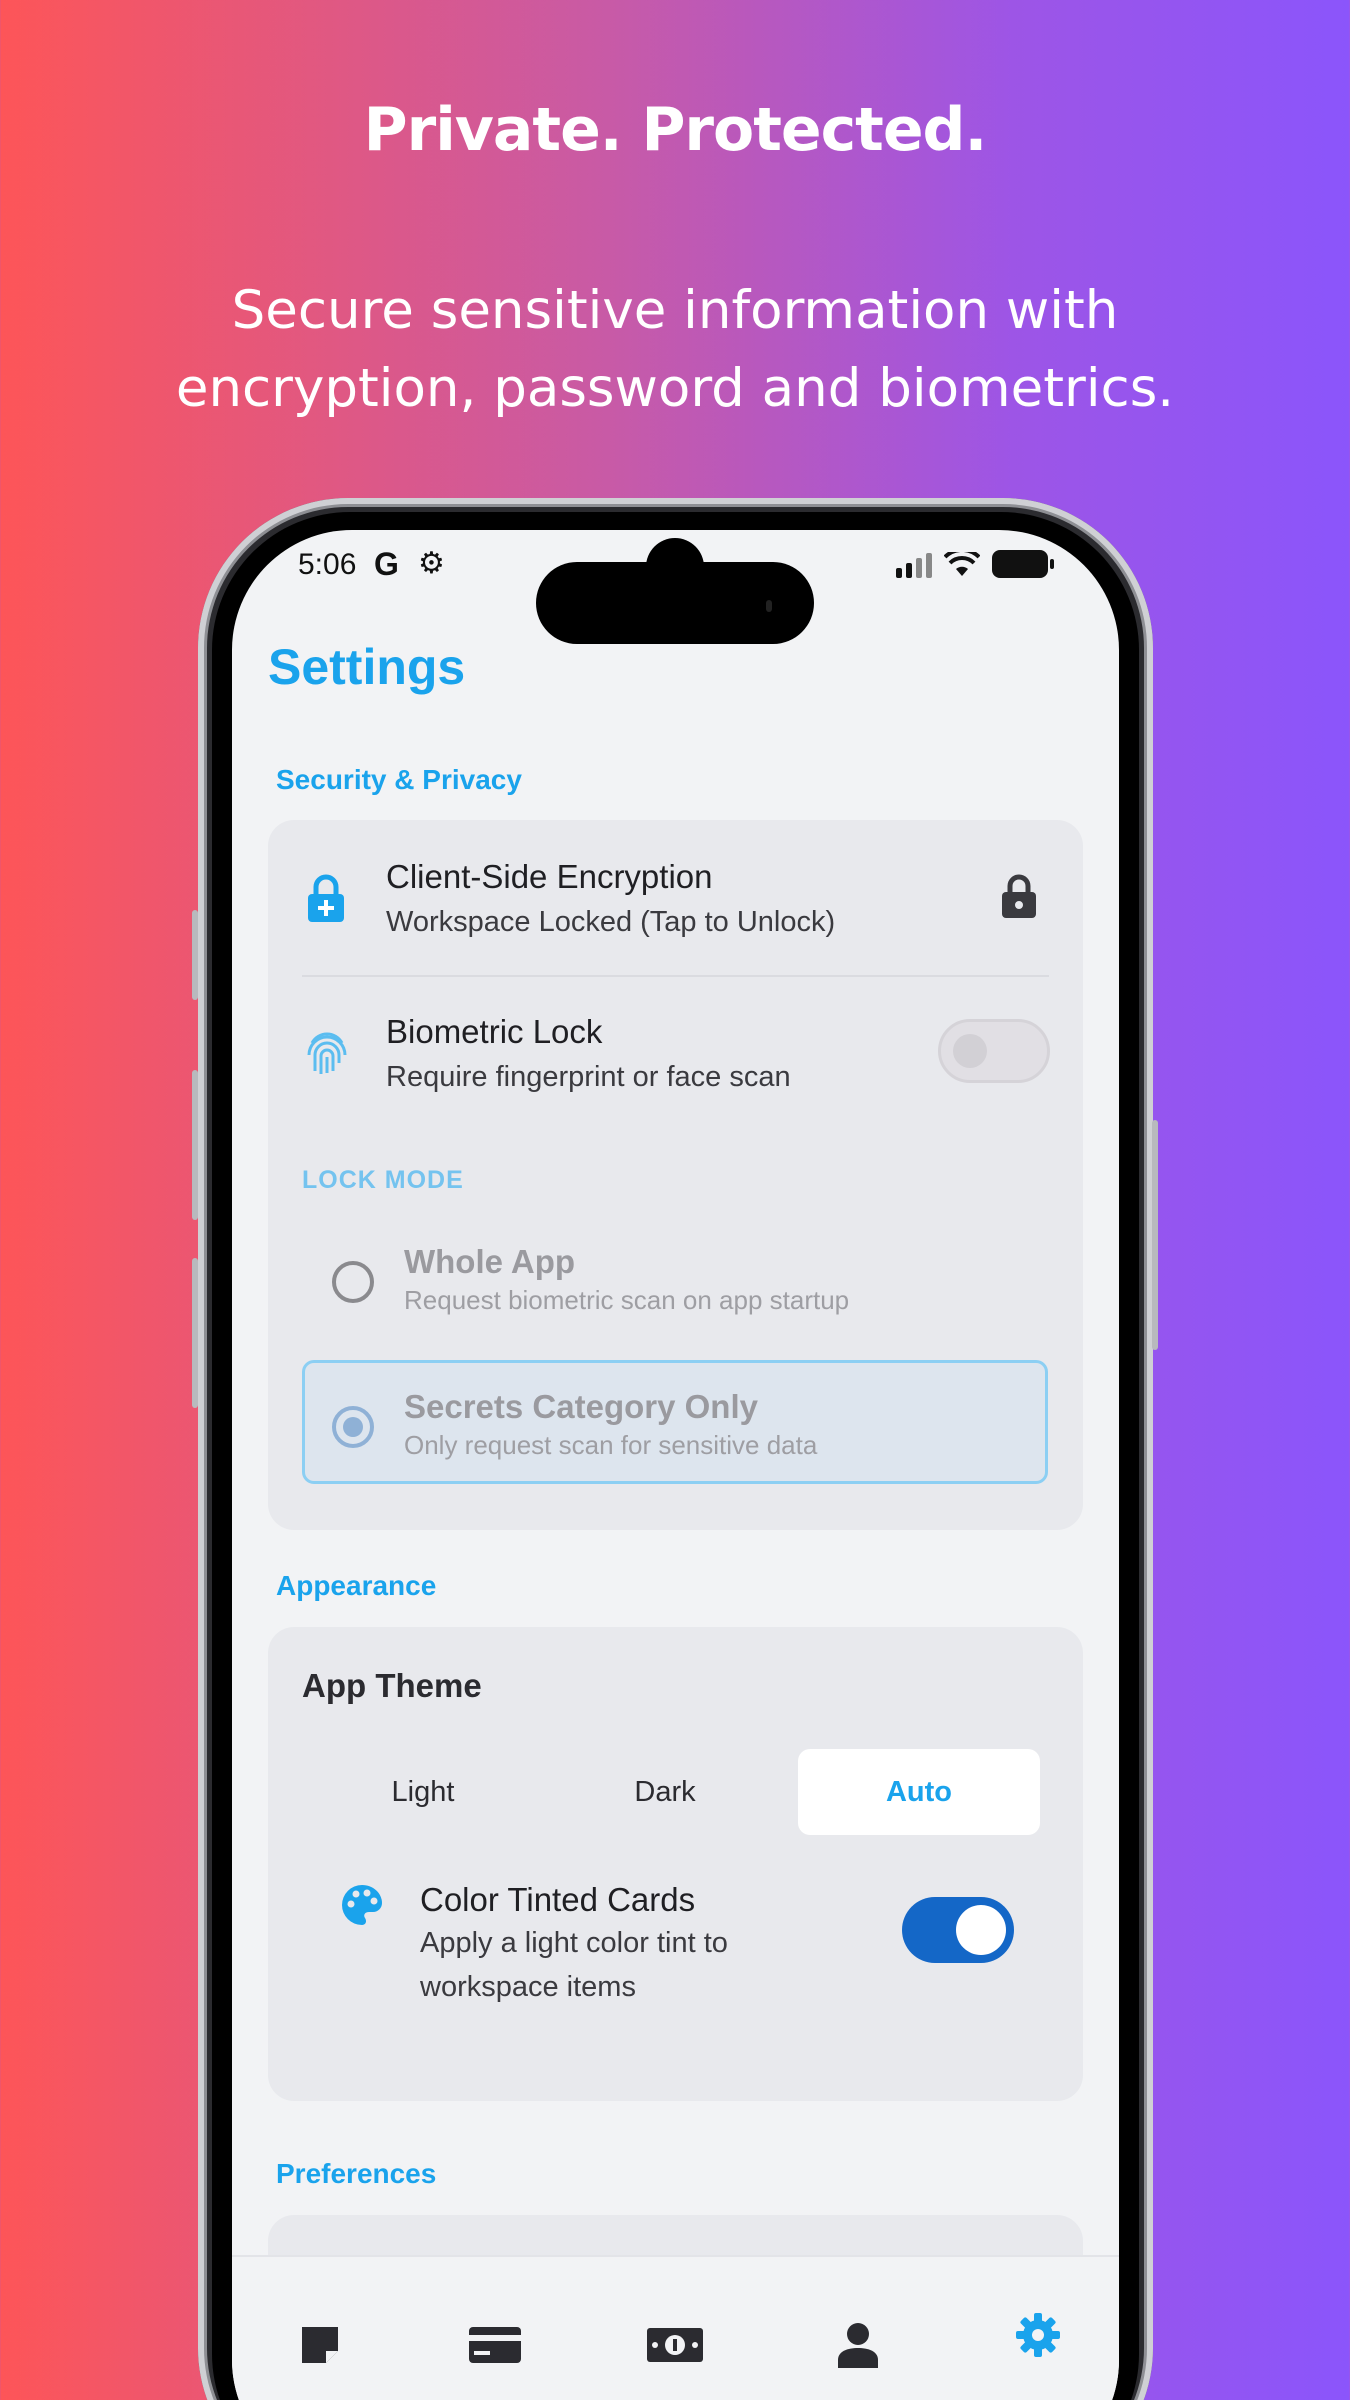  I want to click on person-icon, so click(858, 2345).